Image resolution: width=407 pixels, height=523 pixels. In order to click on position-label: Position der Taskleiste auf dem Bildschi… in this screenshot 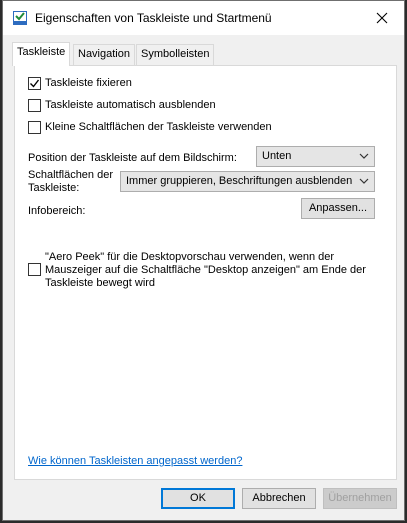, I will do `click(132, 158)`.